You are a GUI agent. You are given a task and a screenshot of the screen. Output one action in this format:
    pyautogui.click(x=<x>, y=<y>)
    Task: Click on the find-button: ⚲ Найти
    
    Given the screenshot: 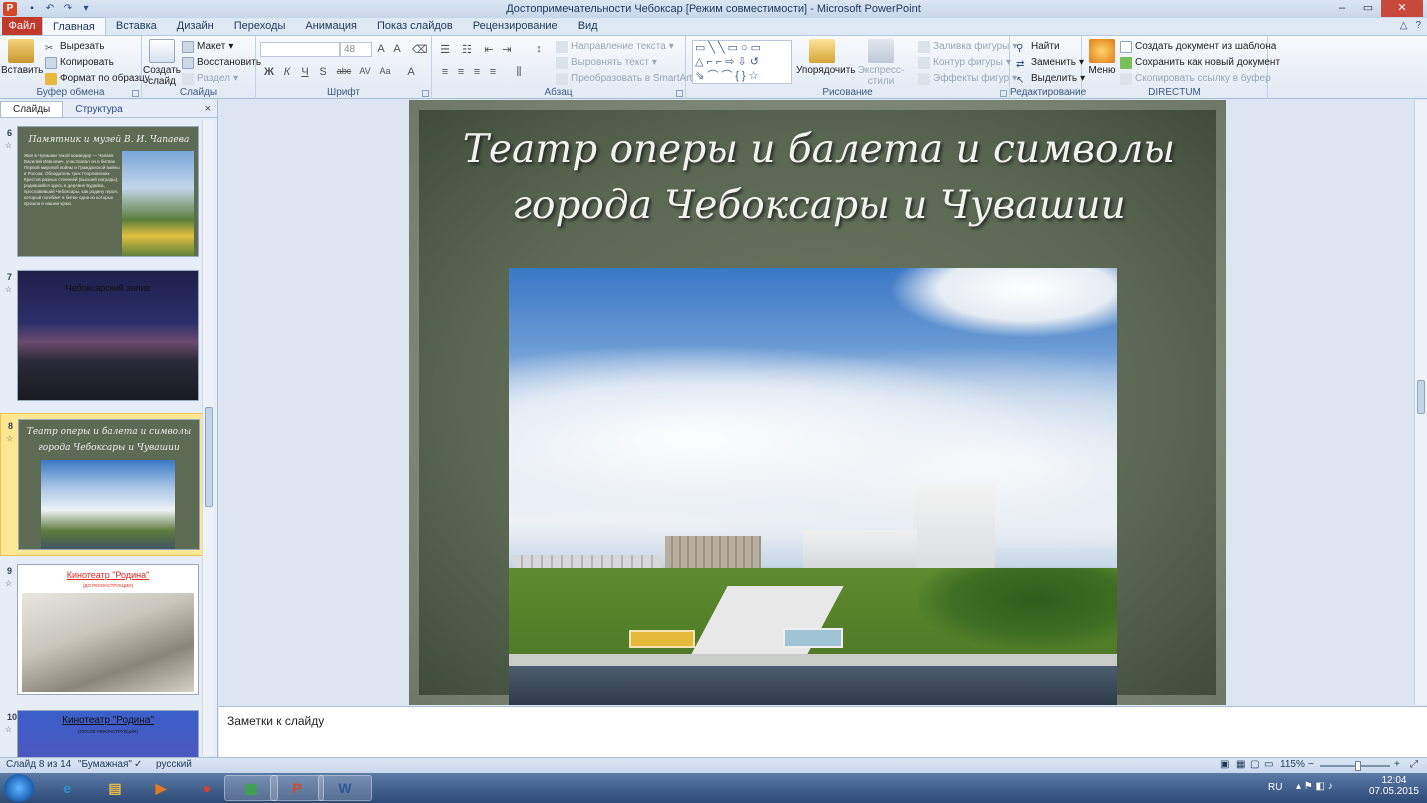 What is the action you would take?
    pyautogui.click(x=1038, y=46)
    